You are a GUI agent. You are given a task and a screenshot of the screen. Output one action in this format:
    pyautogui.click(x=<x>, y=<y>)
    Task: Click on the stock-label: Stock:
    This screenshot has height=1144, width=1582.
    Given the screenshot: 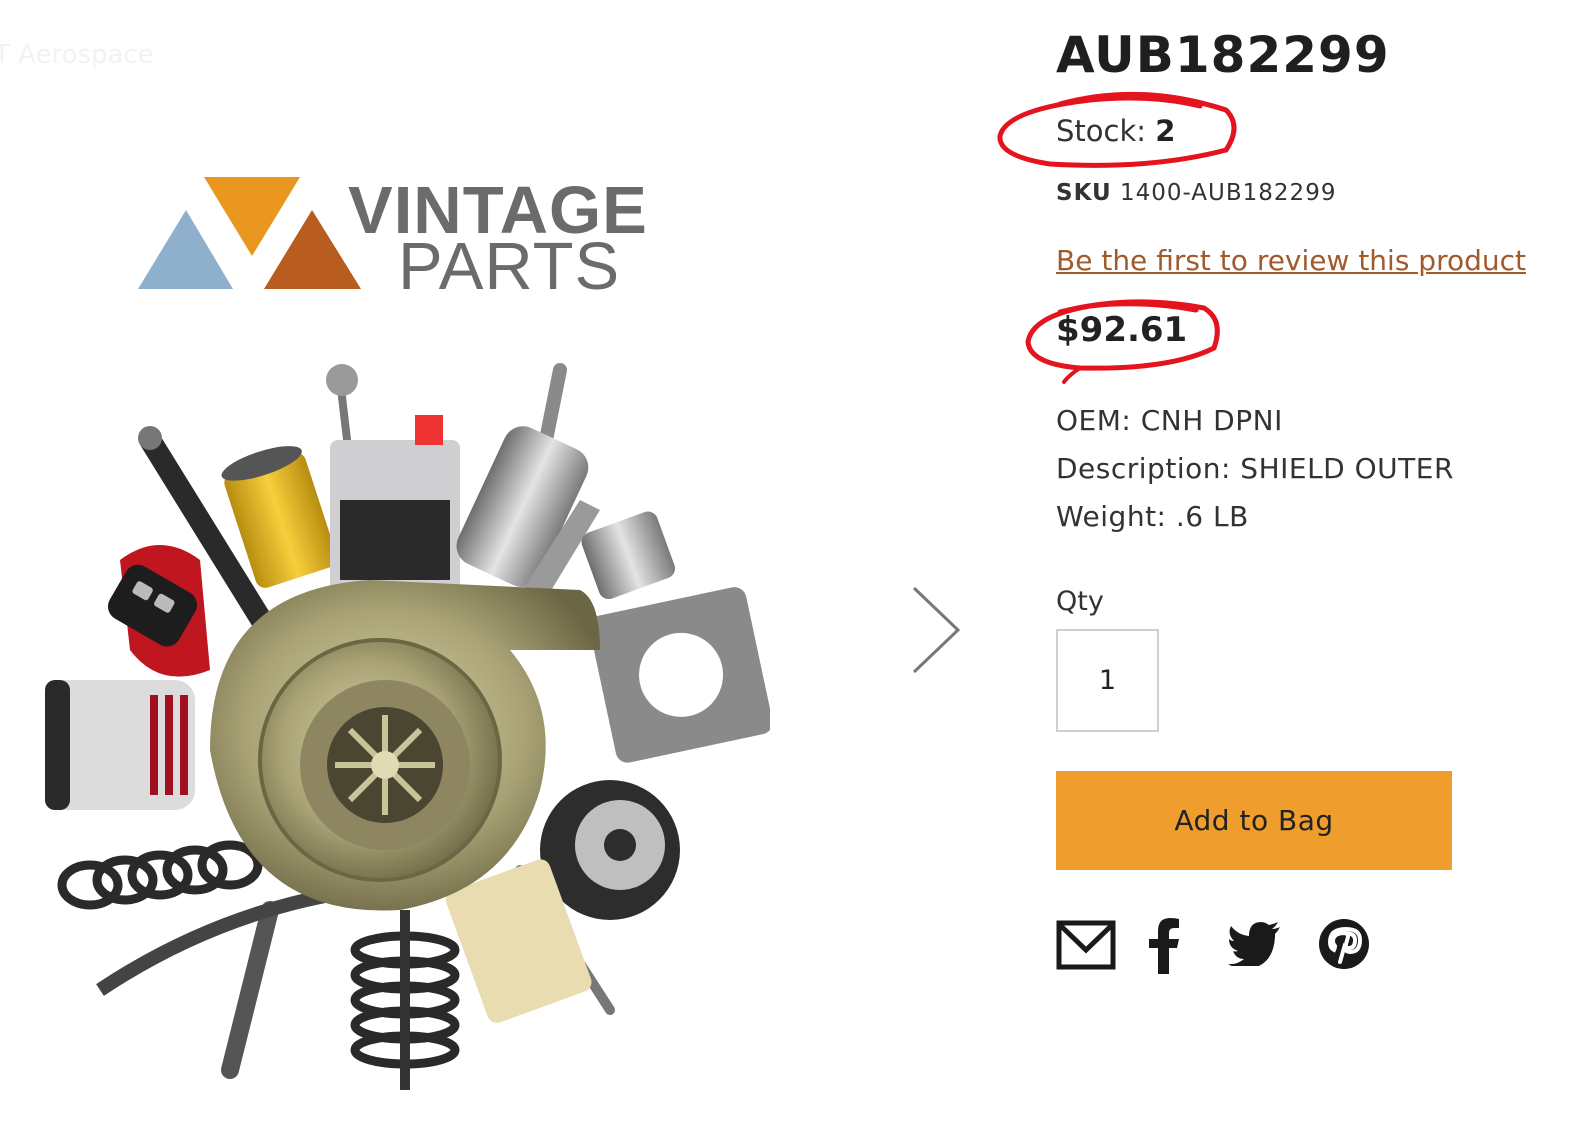 What is the action you would take?
    pyautogui.click(x=1101, y=131)
    